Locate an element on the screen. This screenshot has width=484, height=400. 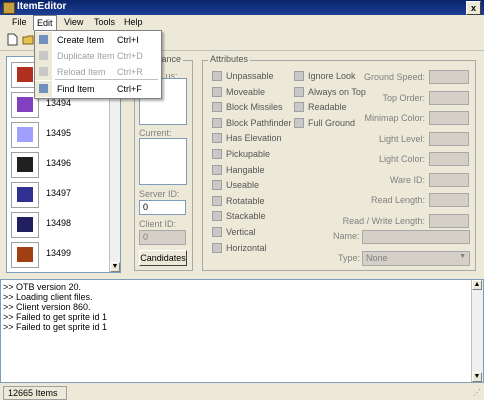
attribute-label: Pickupable is located at coordinates (248, 154).